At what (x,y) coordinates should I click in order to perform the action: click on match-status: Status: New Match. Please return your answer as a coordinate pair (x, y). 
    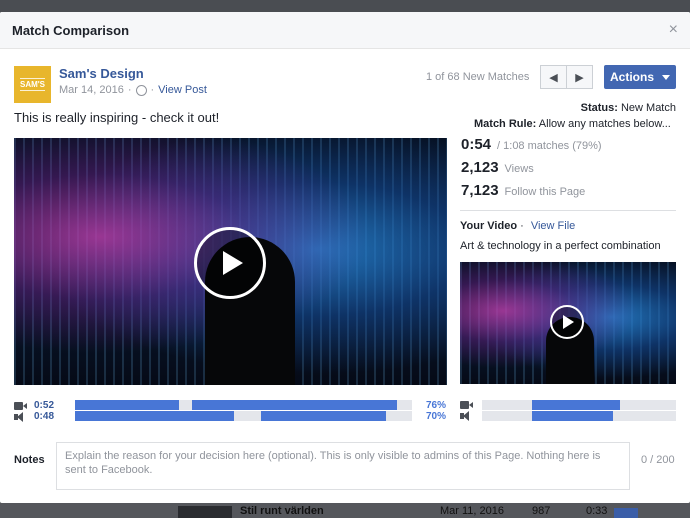
    Looking at the image, I should click on (628, 108).